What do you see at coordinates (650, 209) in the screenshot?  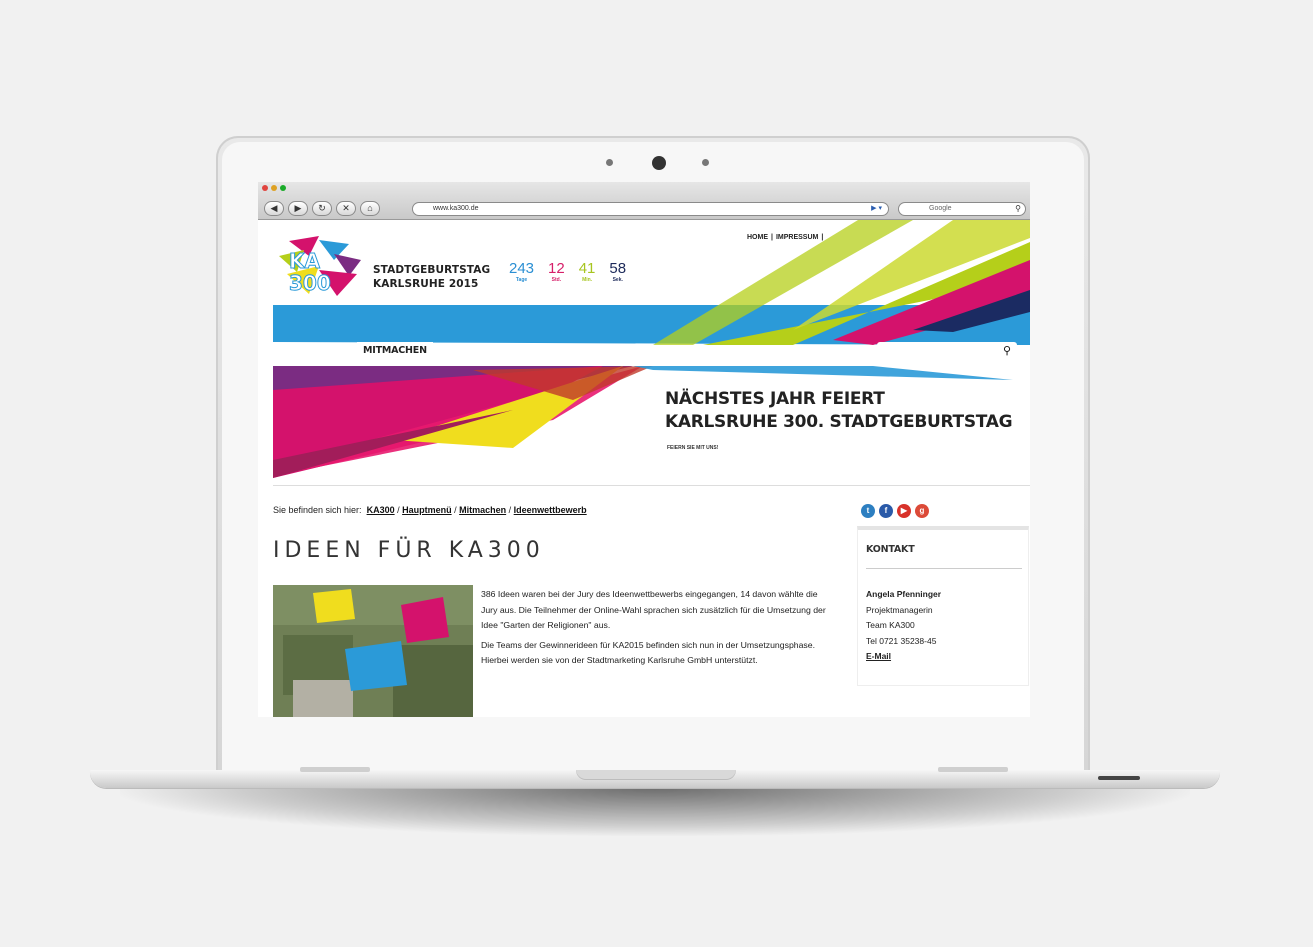 I see `address-bar: www.ka300.de ▶ ▾` at bounding box center [650, 209].